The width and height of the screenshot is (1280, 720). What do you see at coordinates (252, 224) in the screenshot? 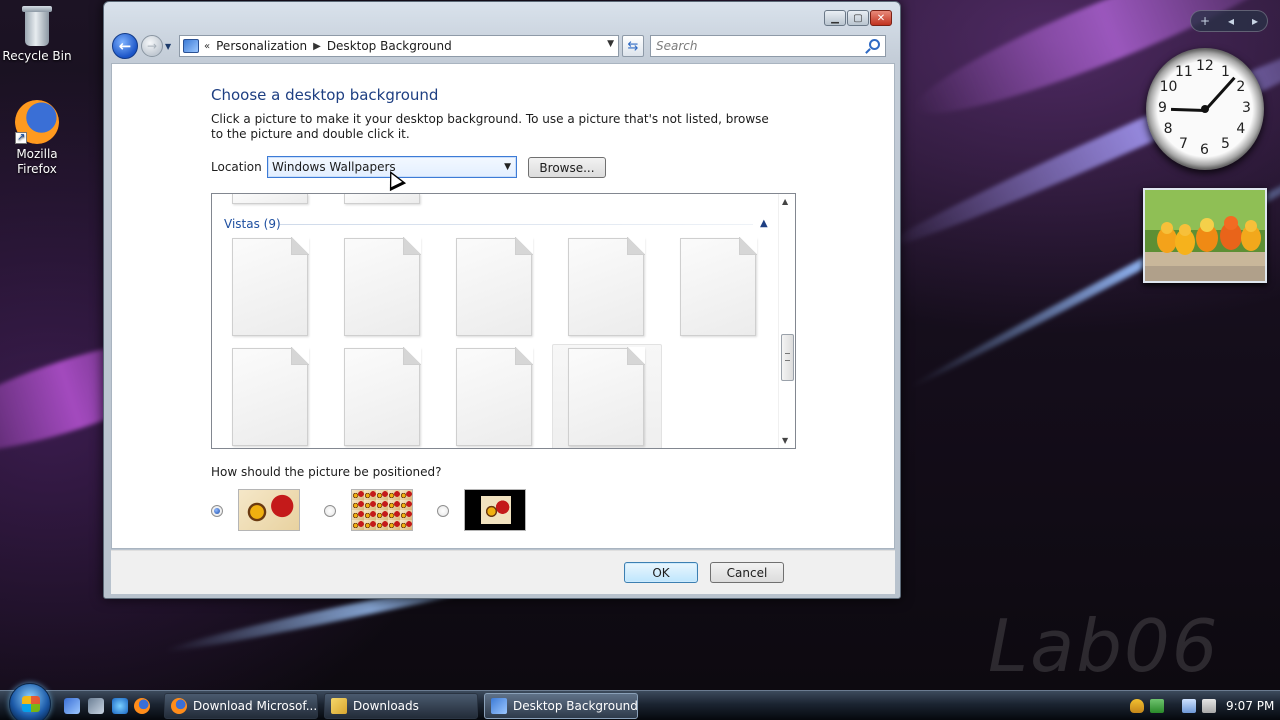
I see `group-header-vistas: Vistas (9)` at bounding box center [252, 224].